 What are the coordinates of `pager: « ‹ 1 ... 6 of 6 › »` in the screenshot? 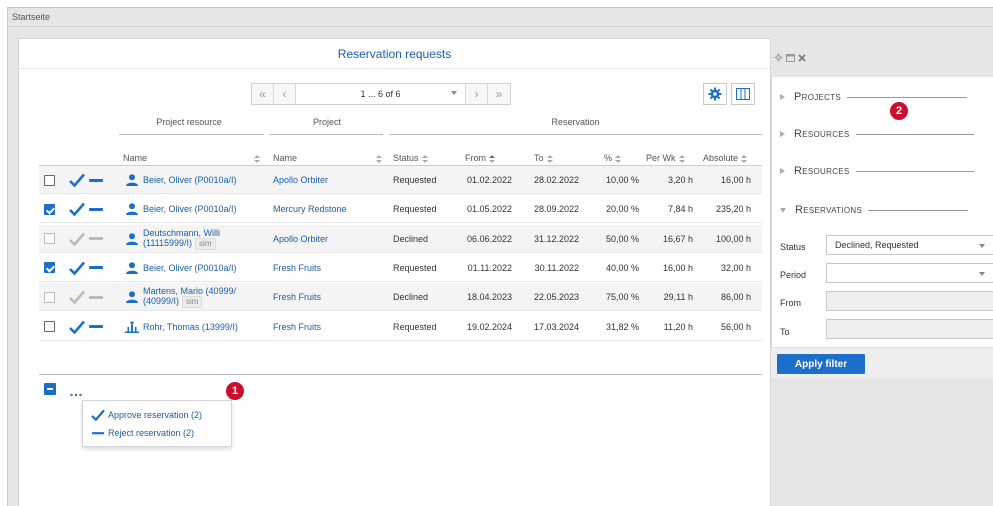 It's located at (381, 94).